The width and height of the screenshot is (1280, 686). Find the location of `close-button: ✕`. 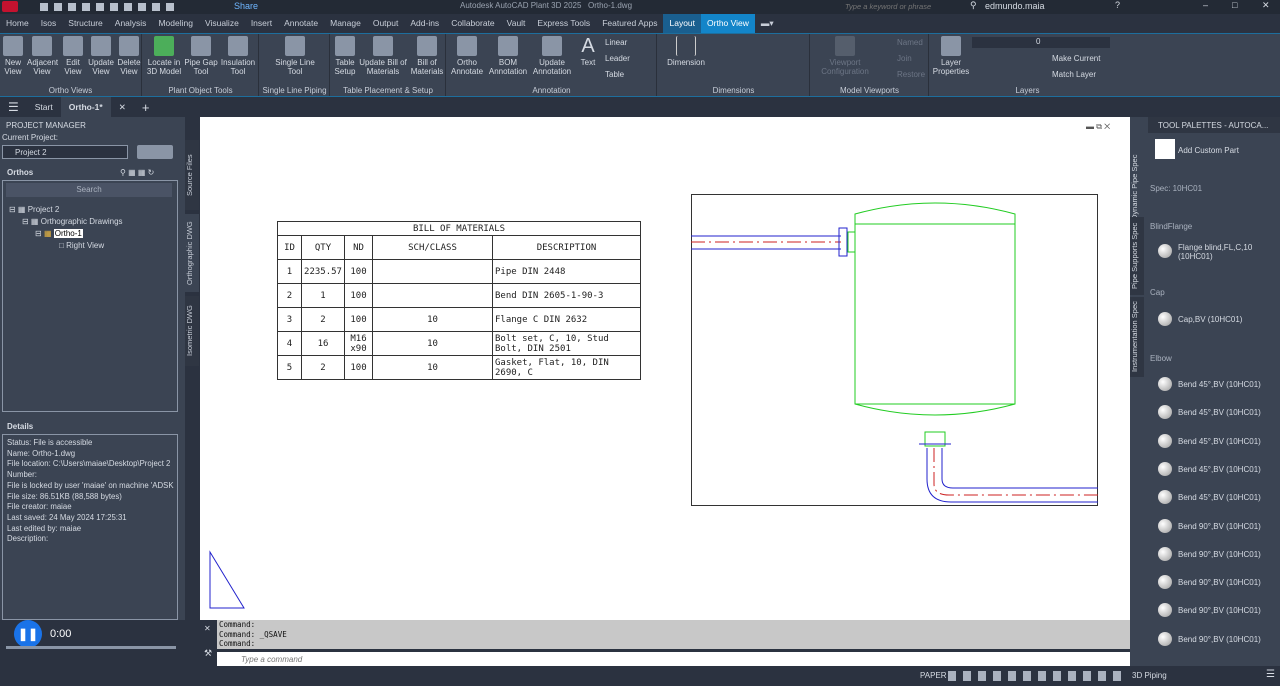

close-button: ✕ is located at coordinates (1266, 5).